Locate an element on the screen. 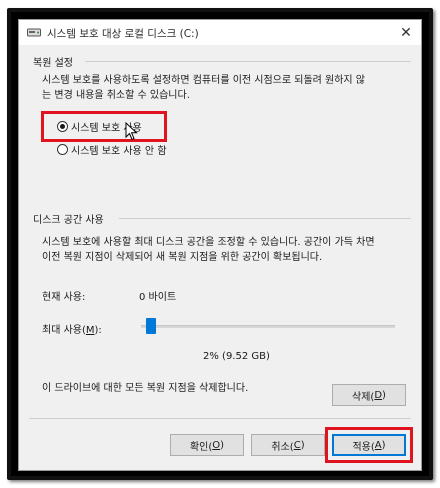 This screenshot has height=488, width=440. disk-space-title: 디스크 공간 사용 is located at coordinates (68, 220).